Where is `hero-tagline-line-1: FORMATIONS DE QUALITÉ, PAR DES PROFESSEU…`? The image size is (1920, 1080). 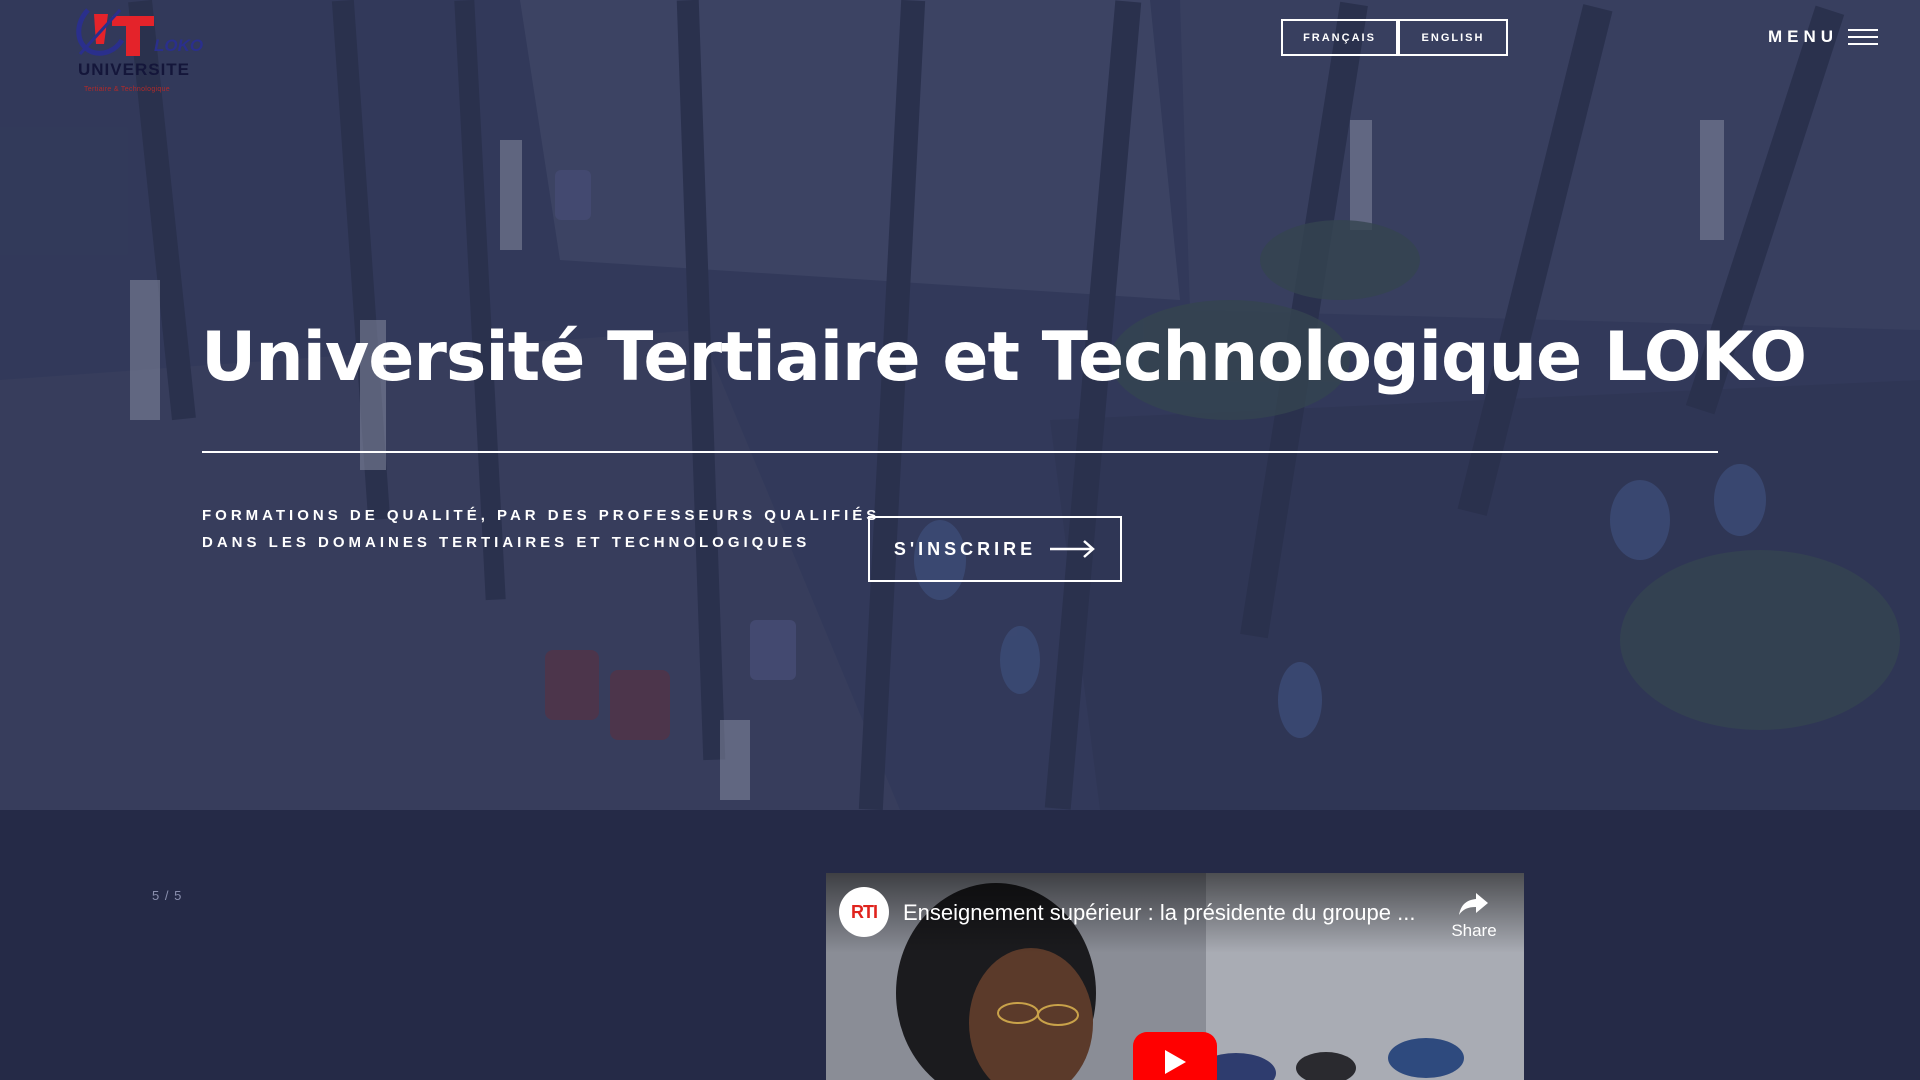
hero-tagline-line-1: FORMATIONS DE QUALITÉ, PAR DES PROFESSEU… is located at coordinates (541, 515).